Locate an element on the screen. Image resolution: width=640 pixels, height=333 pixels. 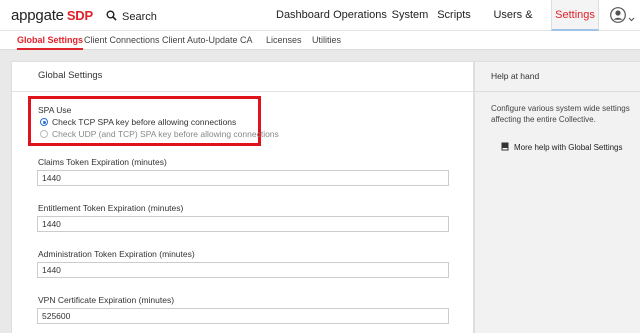
more-help-link: More help with Global Settings is located at coordinates (562, 147).